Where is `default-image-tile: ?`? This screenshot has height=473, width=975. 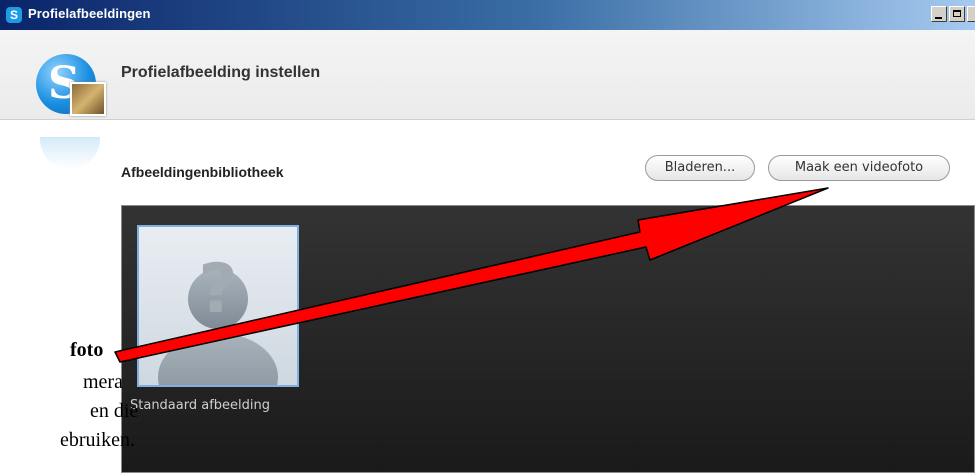 default-image-tile: ? is located at coordinates (218, 323).